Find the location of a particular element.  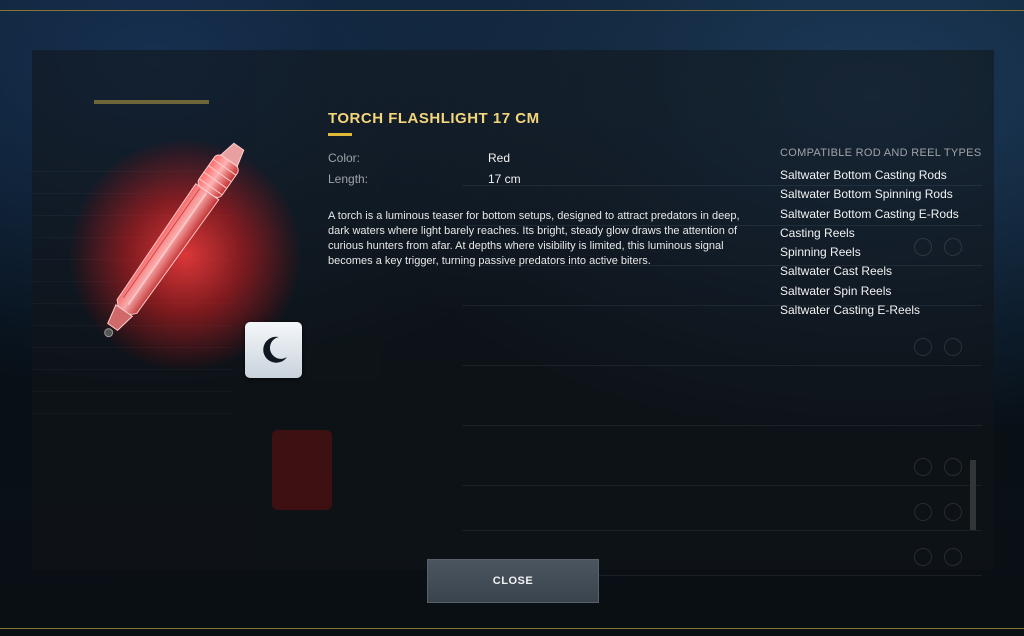

torch-flashlight-image is located at coordinates (174, 240).